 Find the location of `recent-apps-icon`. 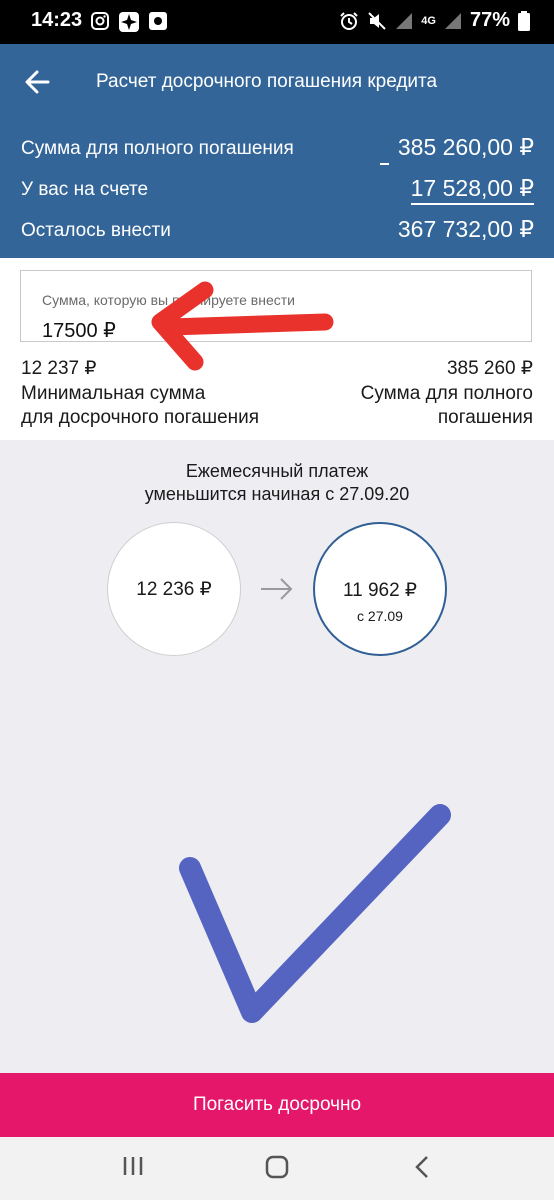

recent-apps-icon is located at coordinates (133, 1166).